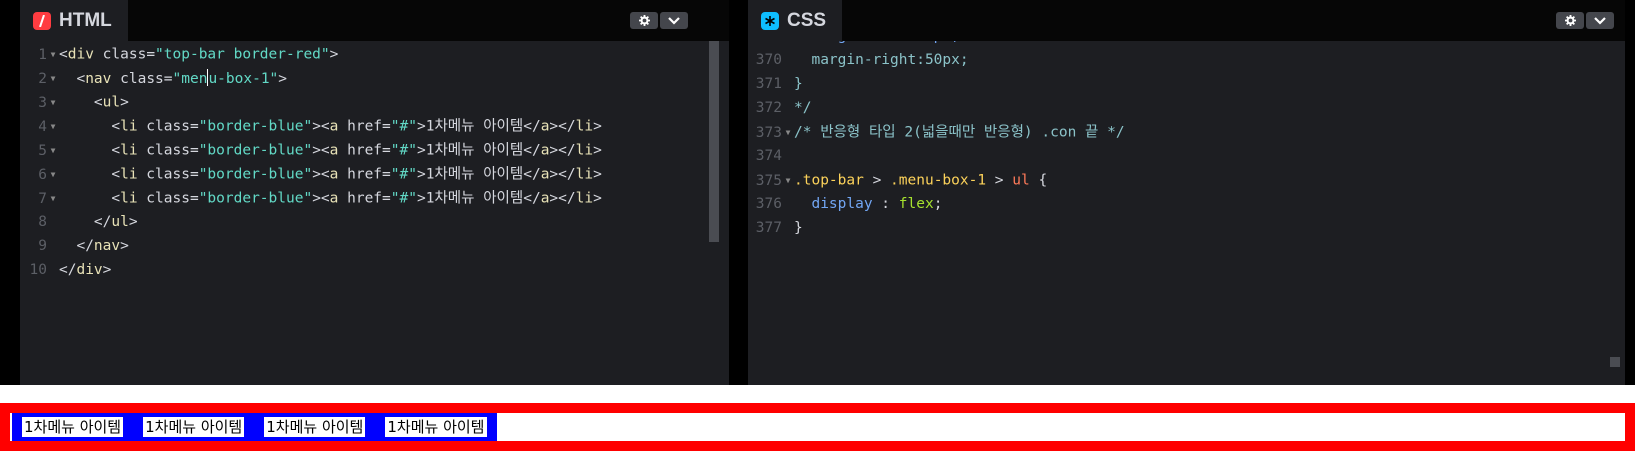 The image size is (1635, 468). What do you see at coordinates (42, 174) in the screenshot?
I see `line-number: 6` at bounding box center [42, 174].